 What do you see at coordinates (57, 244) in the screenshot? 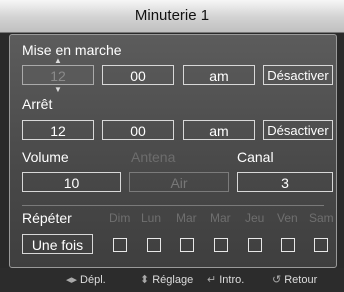
I see `repeat-mode-field: Une fois` at bounding box center [57, 244].